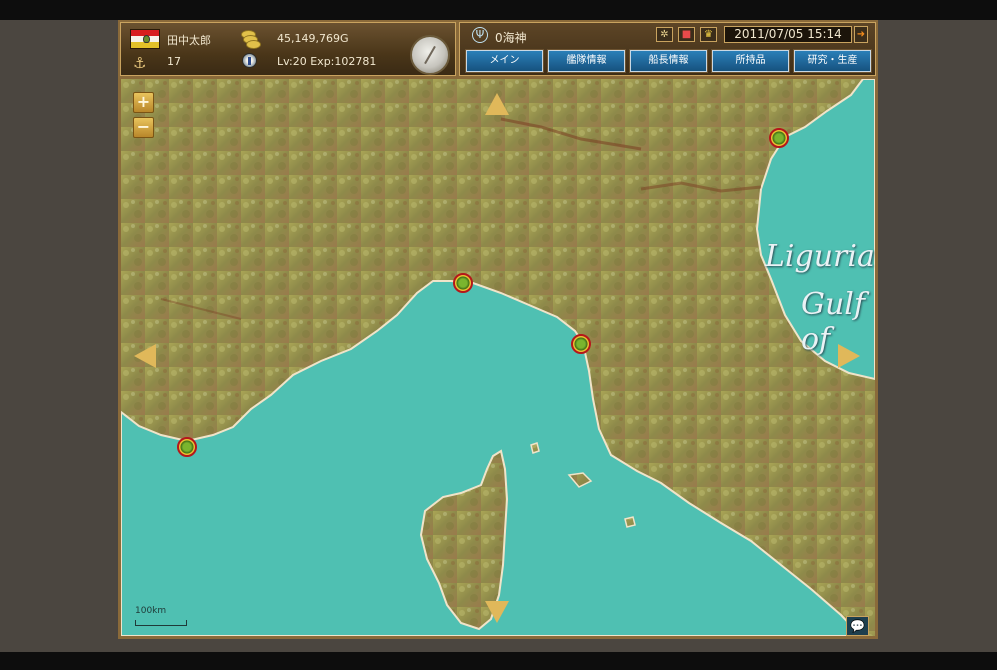 The width and height of the screenshot is (997, 670). I want to click on letterbox-top, so click(498, 10).